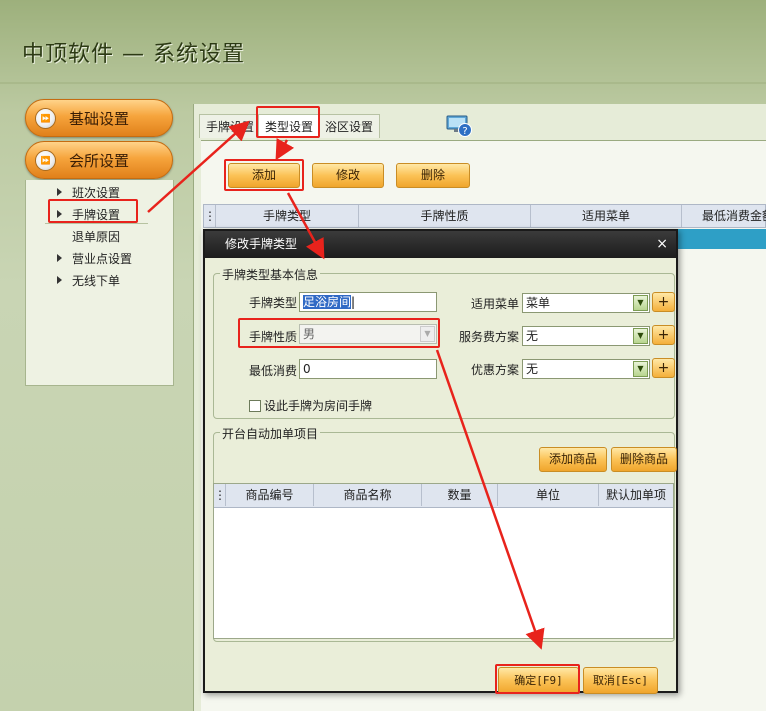 Image resolution: width=766 pixels, height=711 pixels. Describe the element at coordinates (88, 193) in the screenshot. I see `sidebar-item-shift: 班次设置` at that location.